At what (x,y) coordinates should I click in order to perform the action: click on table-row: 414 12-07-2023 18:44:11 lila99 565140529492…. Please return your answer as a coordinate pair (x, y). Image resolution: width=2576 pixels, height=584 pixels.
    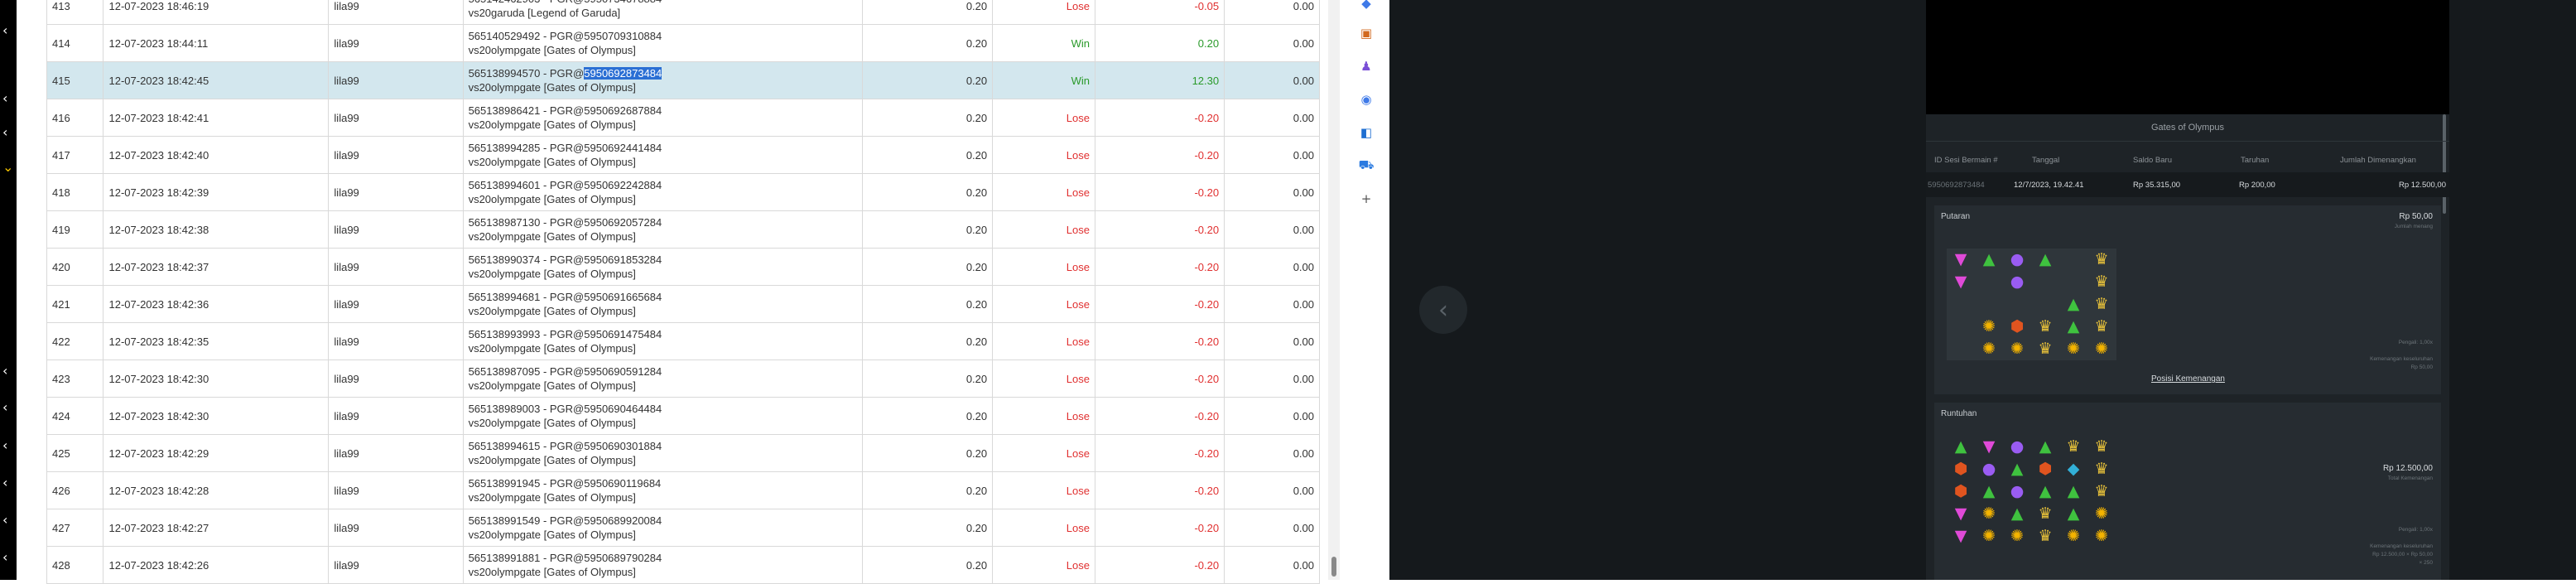
    Looking at the image, I should click on (683, 43).